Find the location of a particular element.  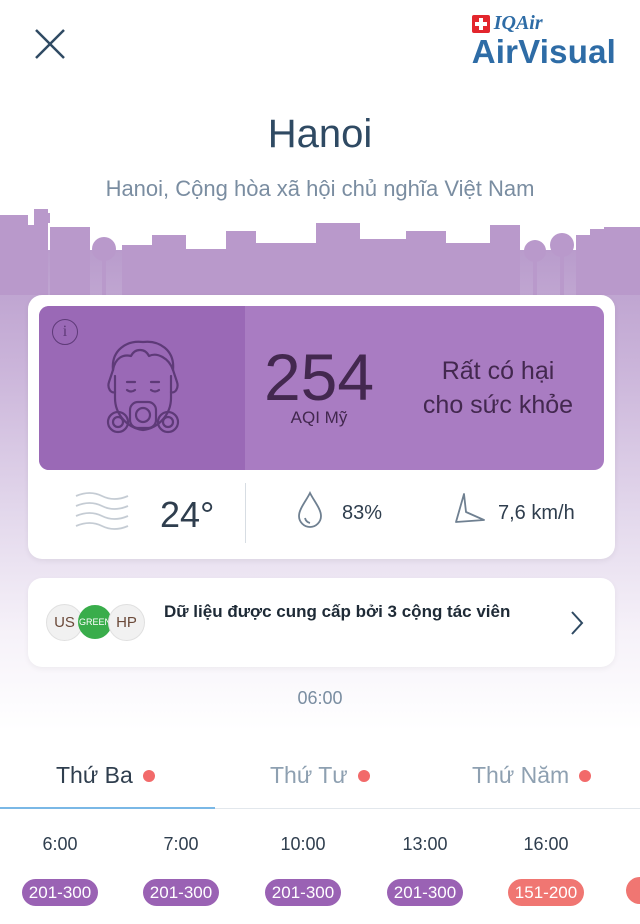

tab-label: Thứ Năm is located at coordinates (521, 775).